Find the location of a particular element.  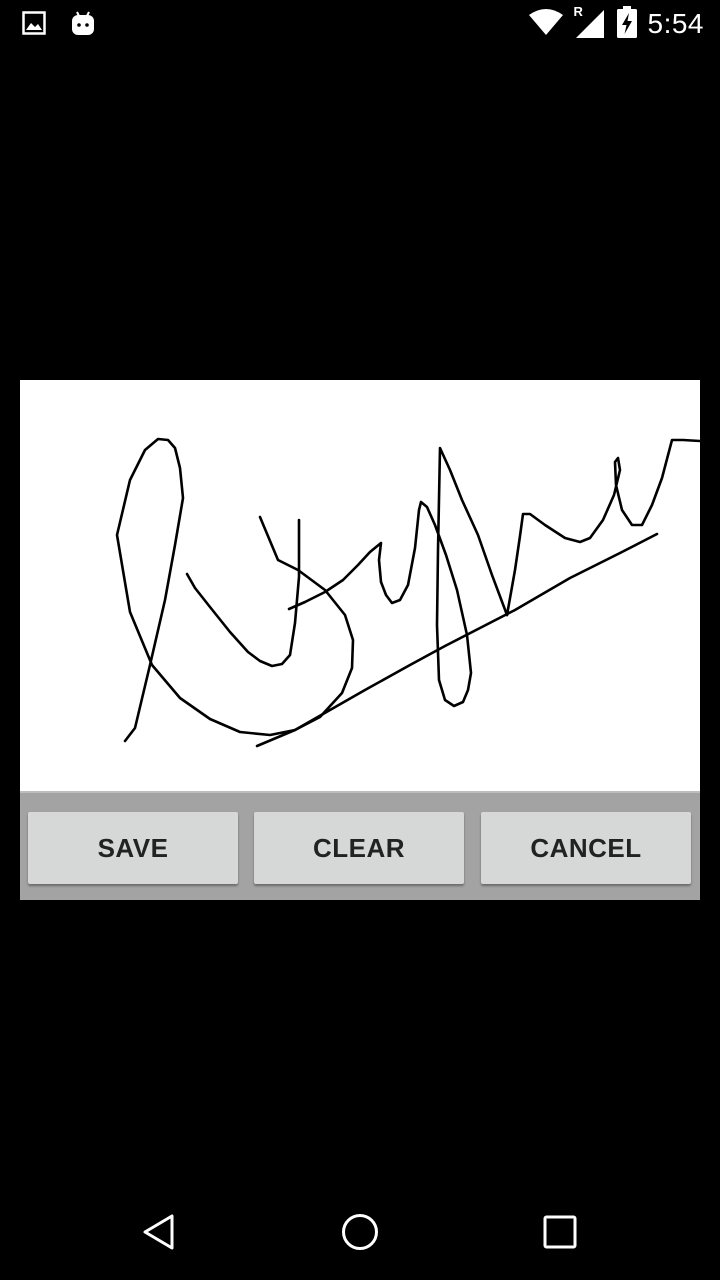

wifi-icon is located at coordinates (546, 24).